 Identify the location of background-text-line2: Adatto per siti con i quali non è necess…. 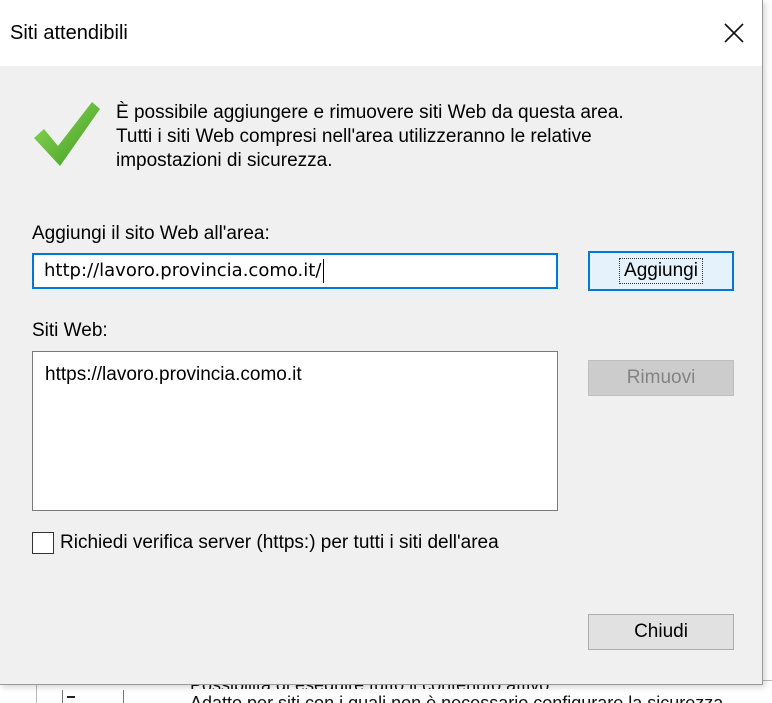
(456, 698).